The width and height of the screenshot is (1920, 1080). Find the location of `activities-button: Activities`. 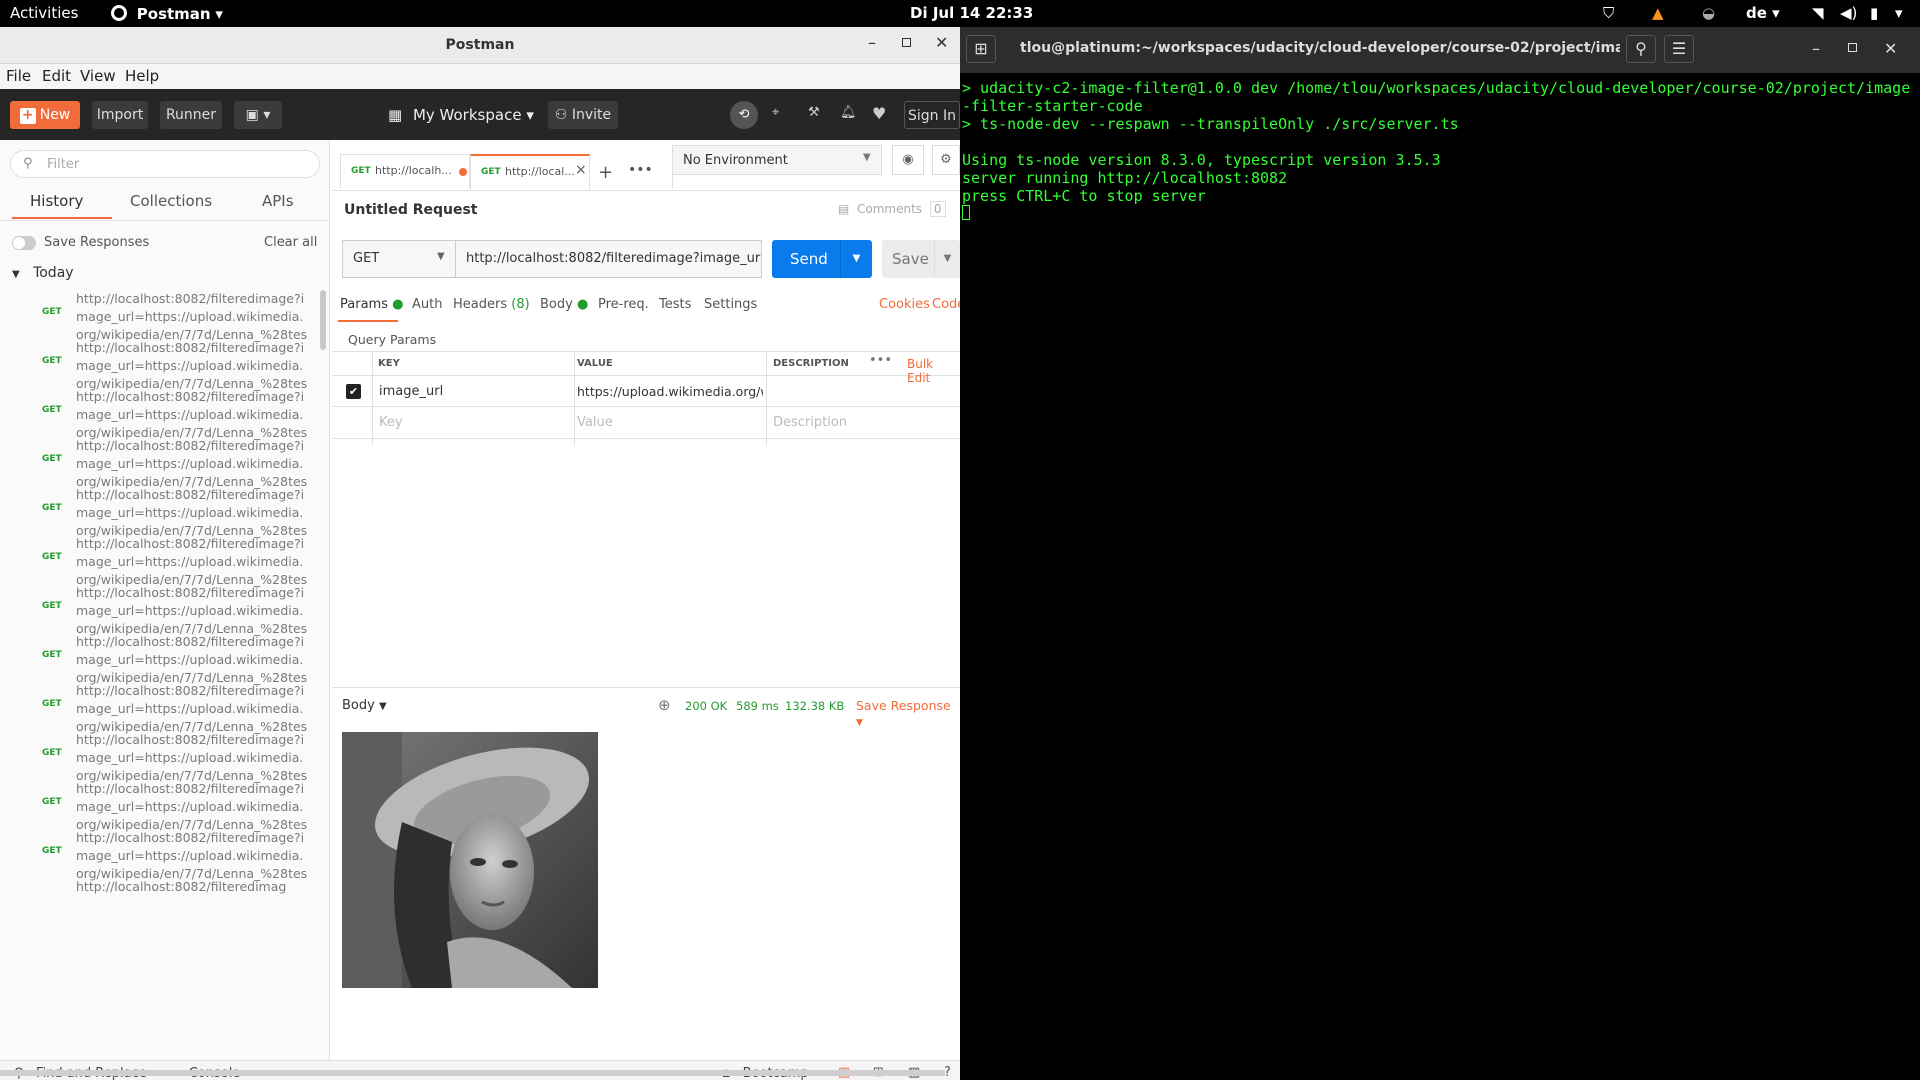

activities-button: Activities is located at coordinates (44, 13).